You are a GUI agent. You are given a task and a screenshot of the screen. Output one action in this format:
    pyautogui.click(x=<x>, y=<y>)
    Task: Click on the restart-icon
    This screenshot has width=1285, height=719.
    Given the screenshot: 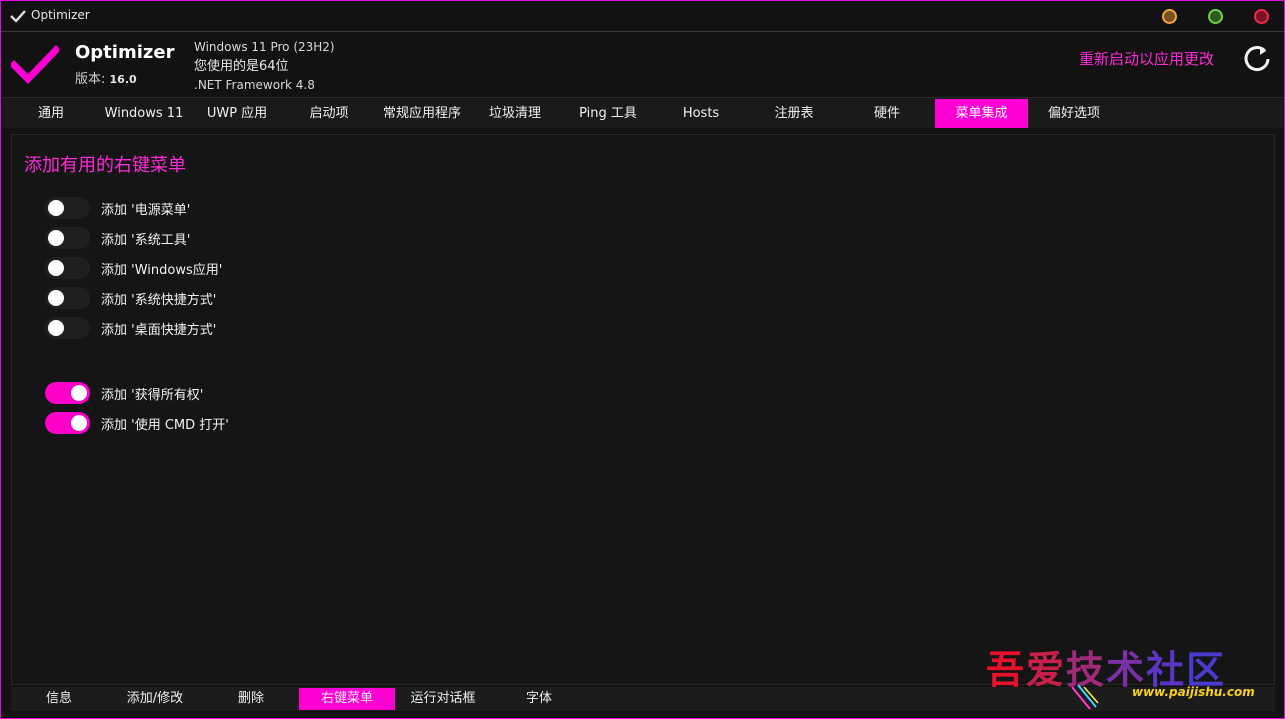 What is the action you would take?
    pyautogui.click(x=1258, y=59)
    